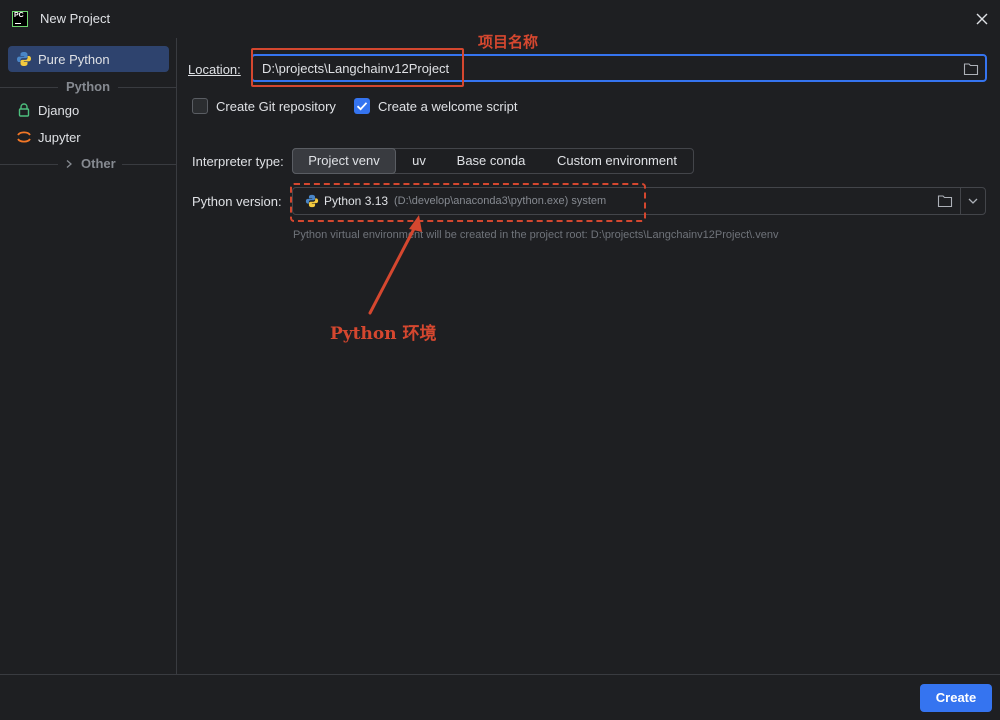 The height and width of the screenshot is (720, 1000). I want to click on tab-base-conda: Base conda, so click(491, 161).